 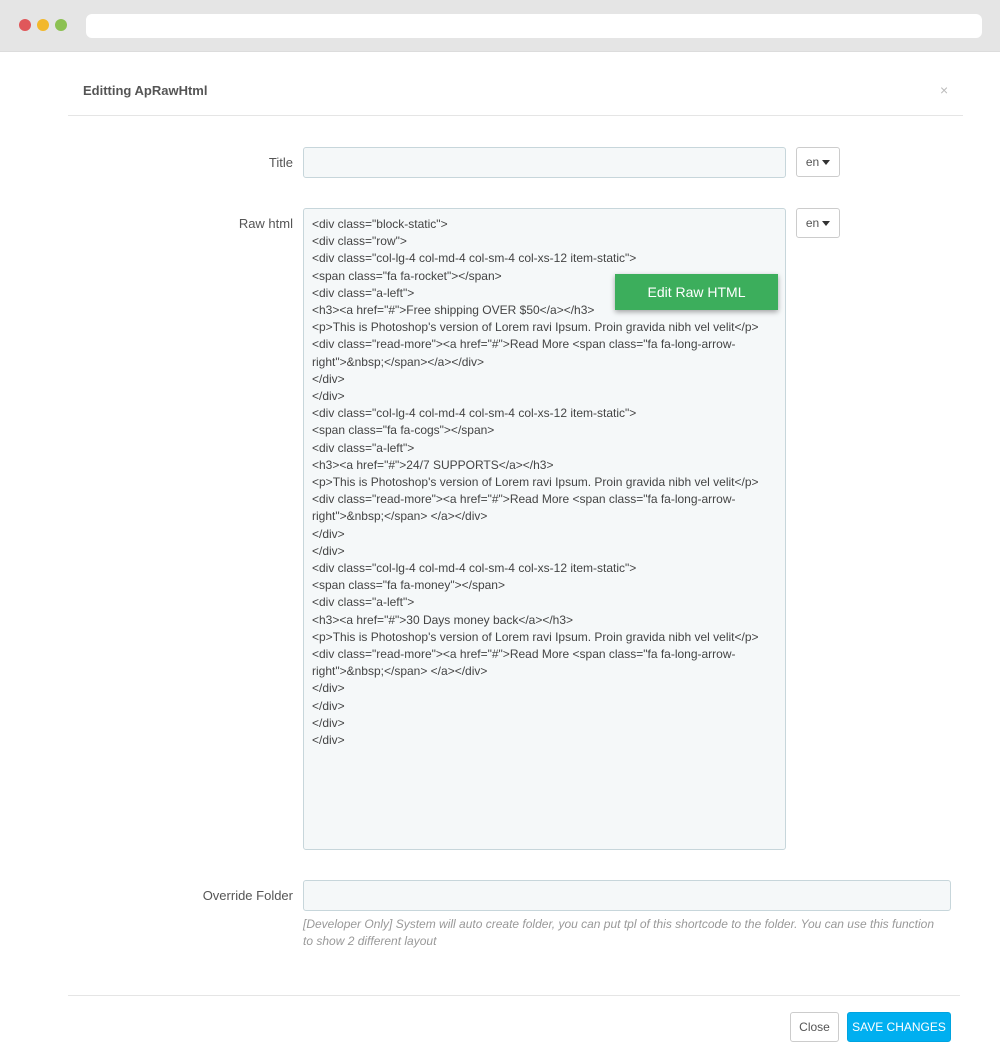 What do you see at coordinates (408, 585) in the screenshot?
I see `code-line: <span class="fa fa-money"></span>` at bounding box center [408, 585].